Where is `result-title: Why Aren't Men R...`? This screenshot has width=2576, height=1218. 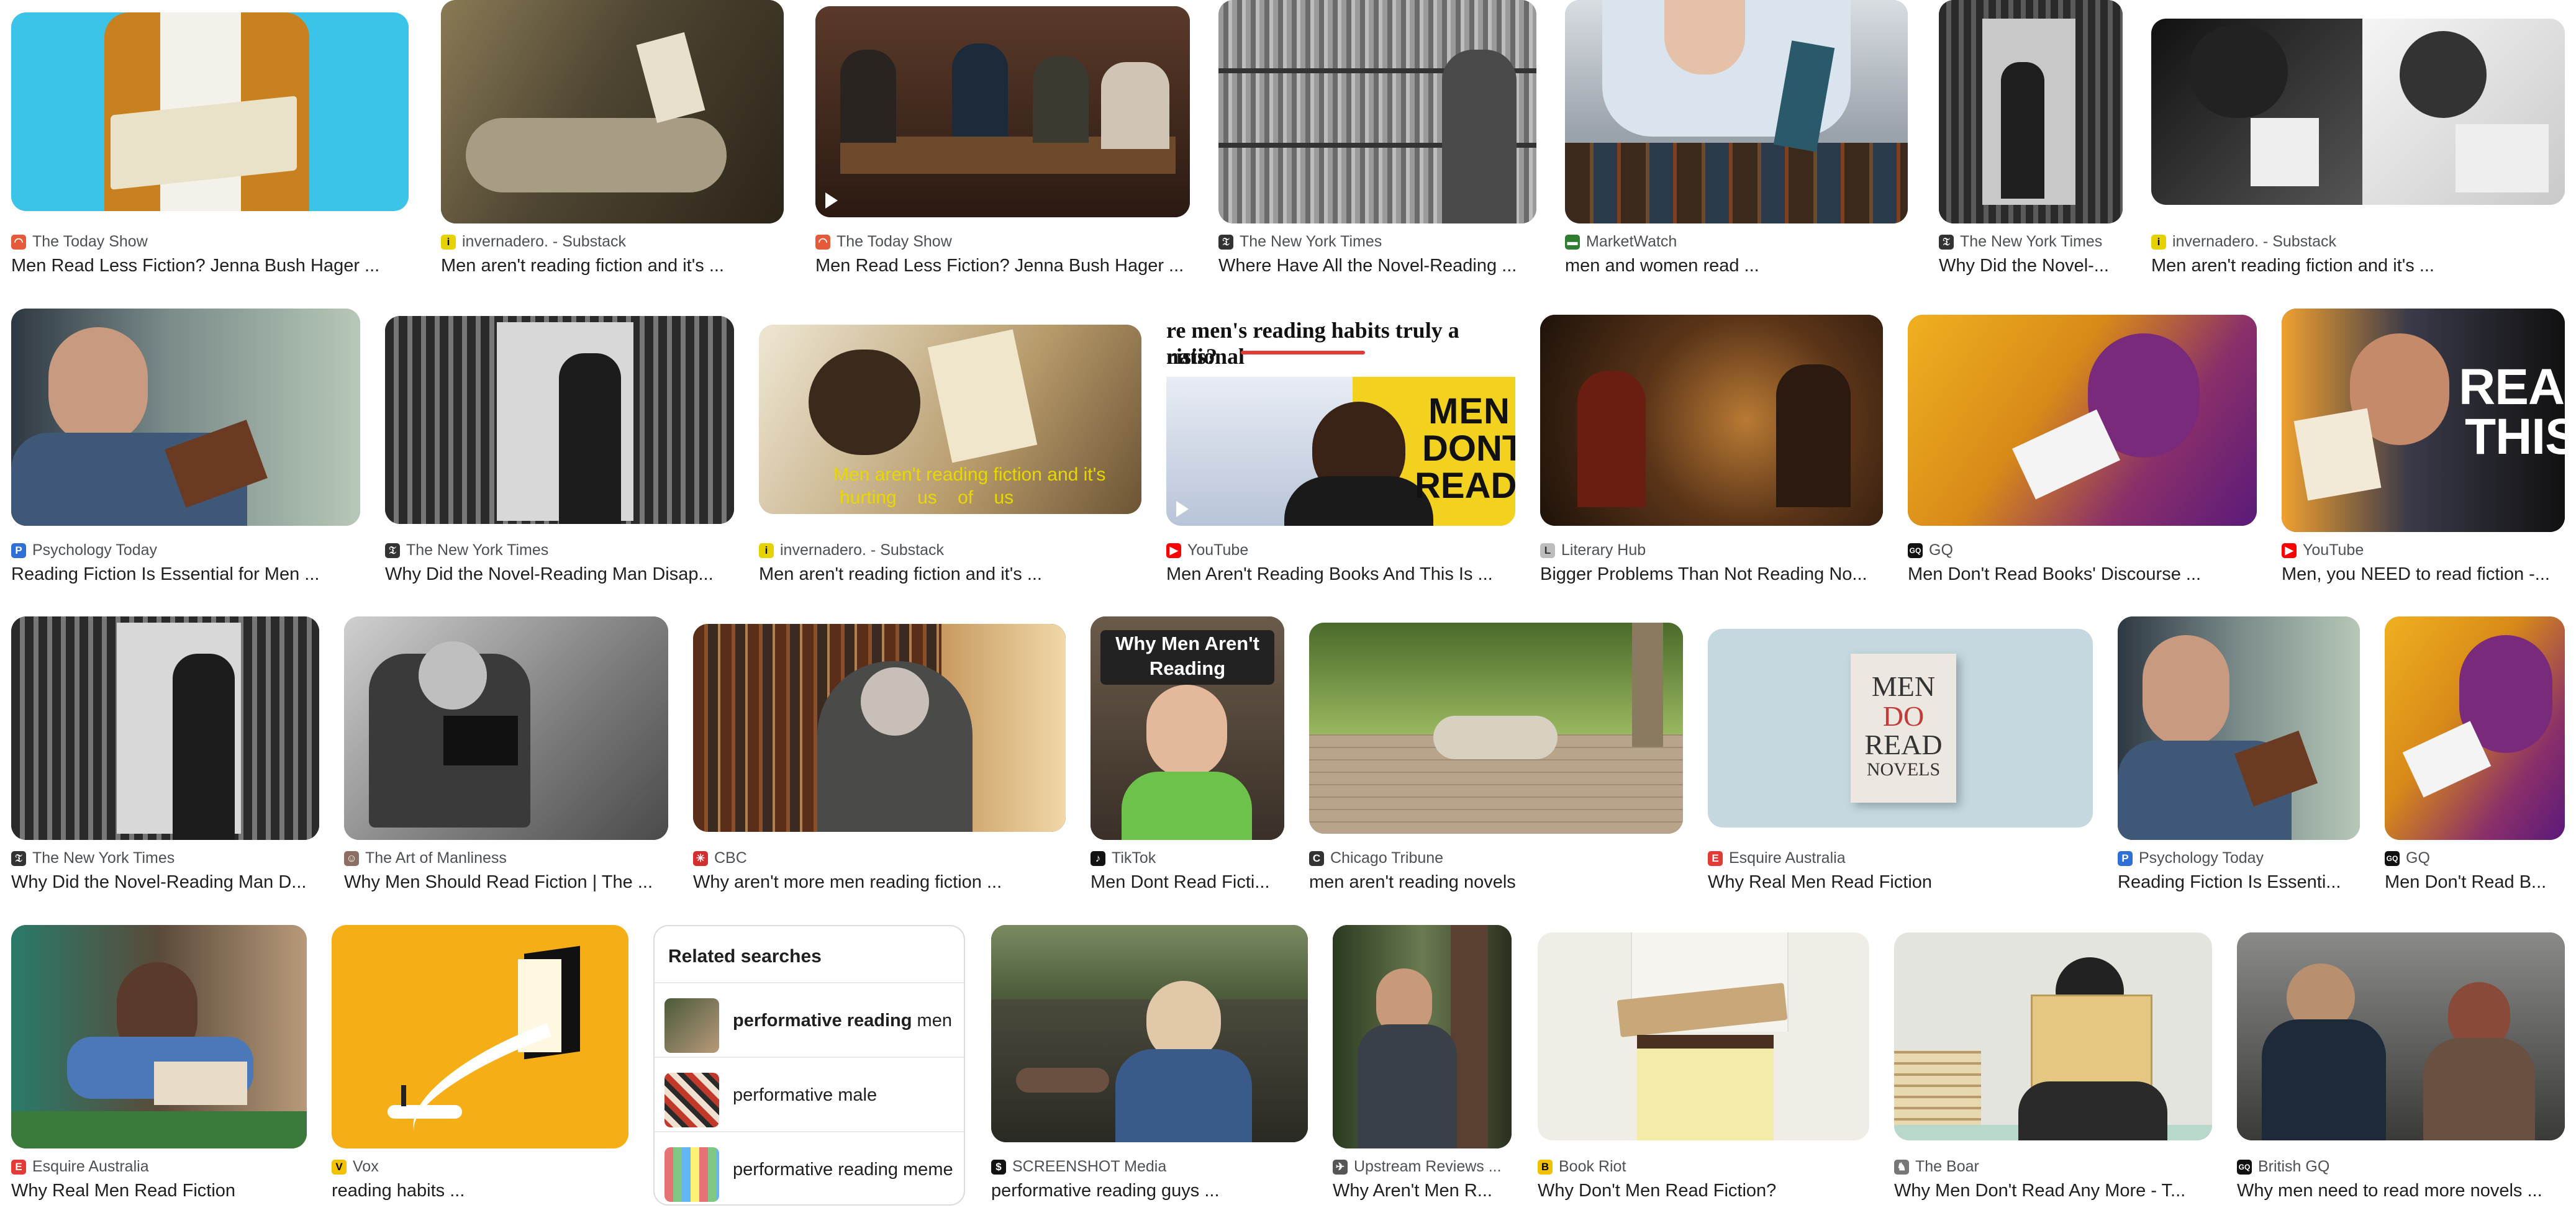 result-title: Why Aren't Men R... is located at coordinates (1422, 1191).